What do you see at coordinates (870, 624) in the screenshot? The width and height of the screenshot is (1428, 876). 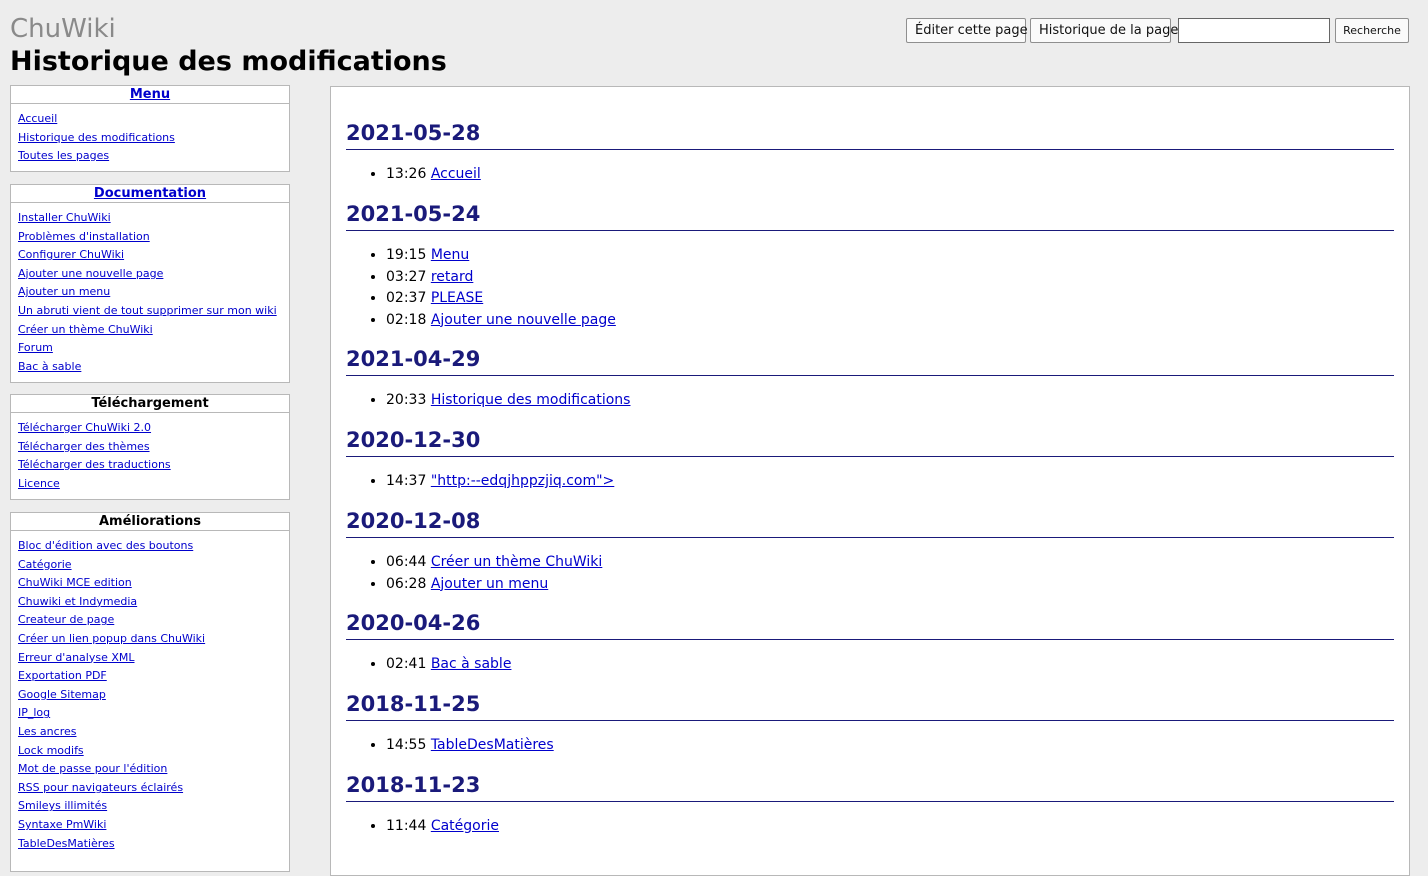 I see `history-date-heading: 2020-04-26` at bounding box center [870, 624].